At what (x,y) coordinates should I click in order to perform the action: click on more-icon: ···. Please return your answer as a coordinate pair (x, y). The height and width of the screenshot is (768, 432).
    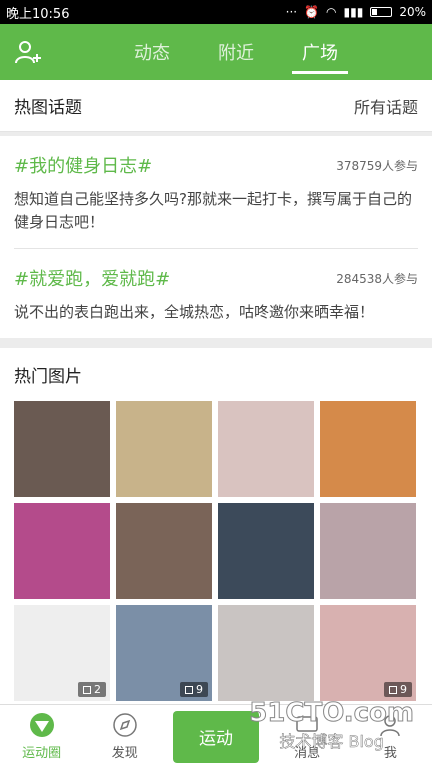
    Looking at the image, I should click on (291, 12).